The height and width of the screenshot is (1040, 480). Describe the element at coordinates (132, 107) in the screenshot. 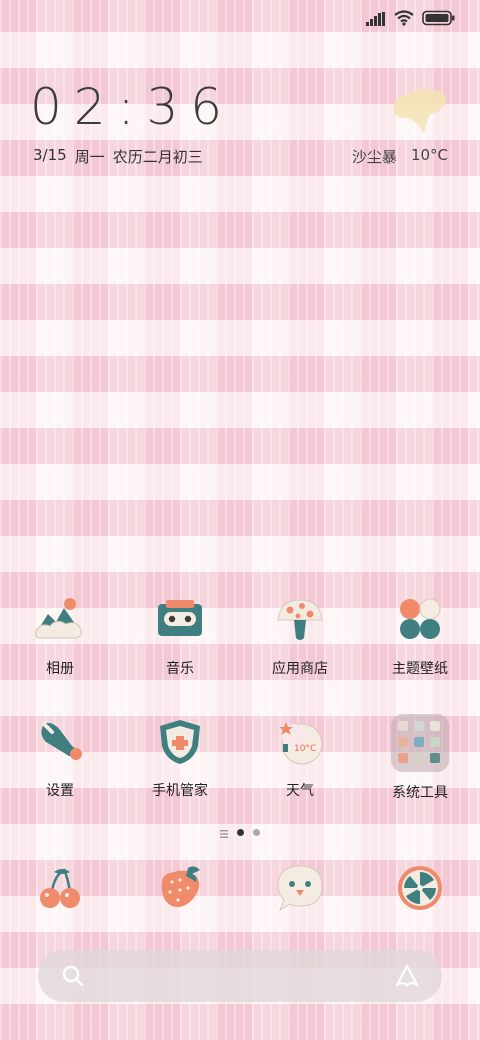

I see `clock-time: 02:36` at that location.